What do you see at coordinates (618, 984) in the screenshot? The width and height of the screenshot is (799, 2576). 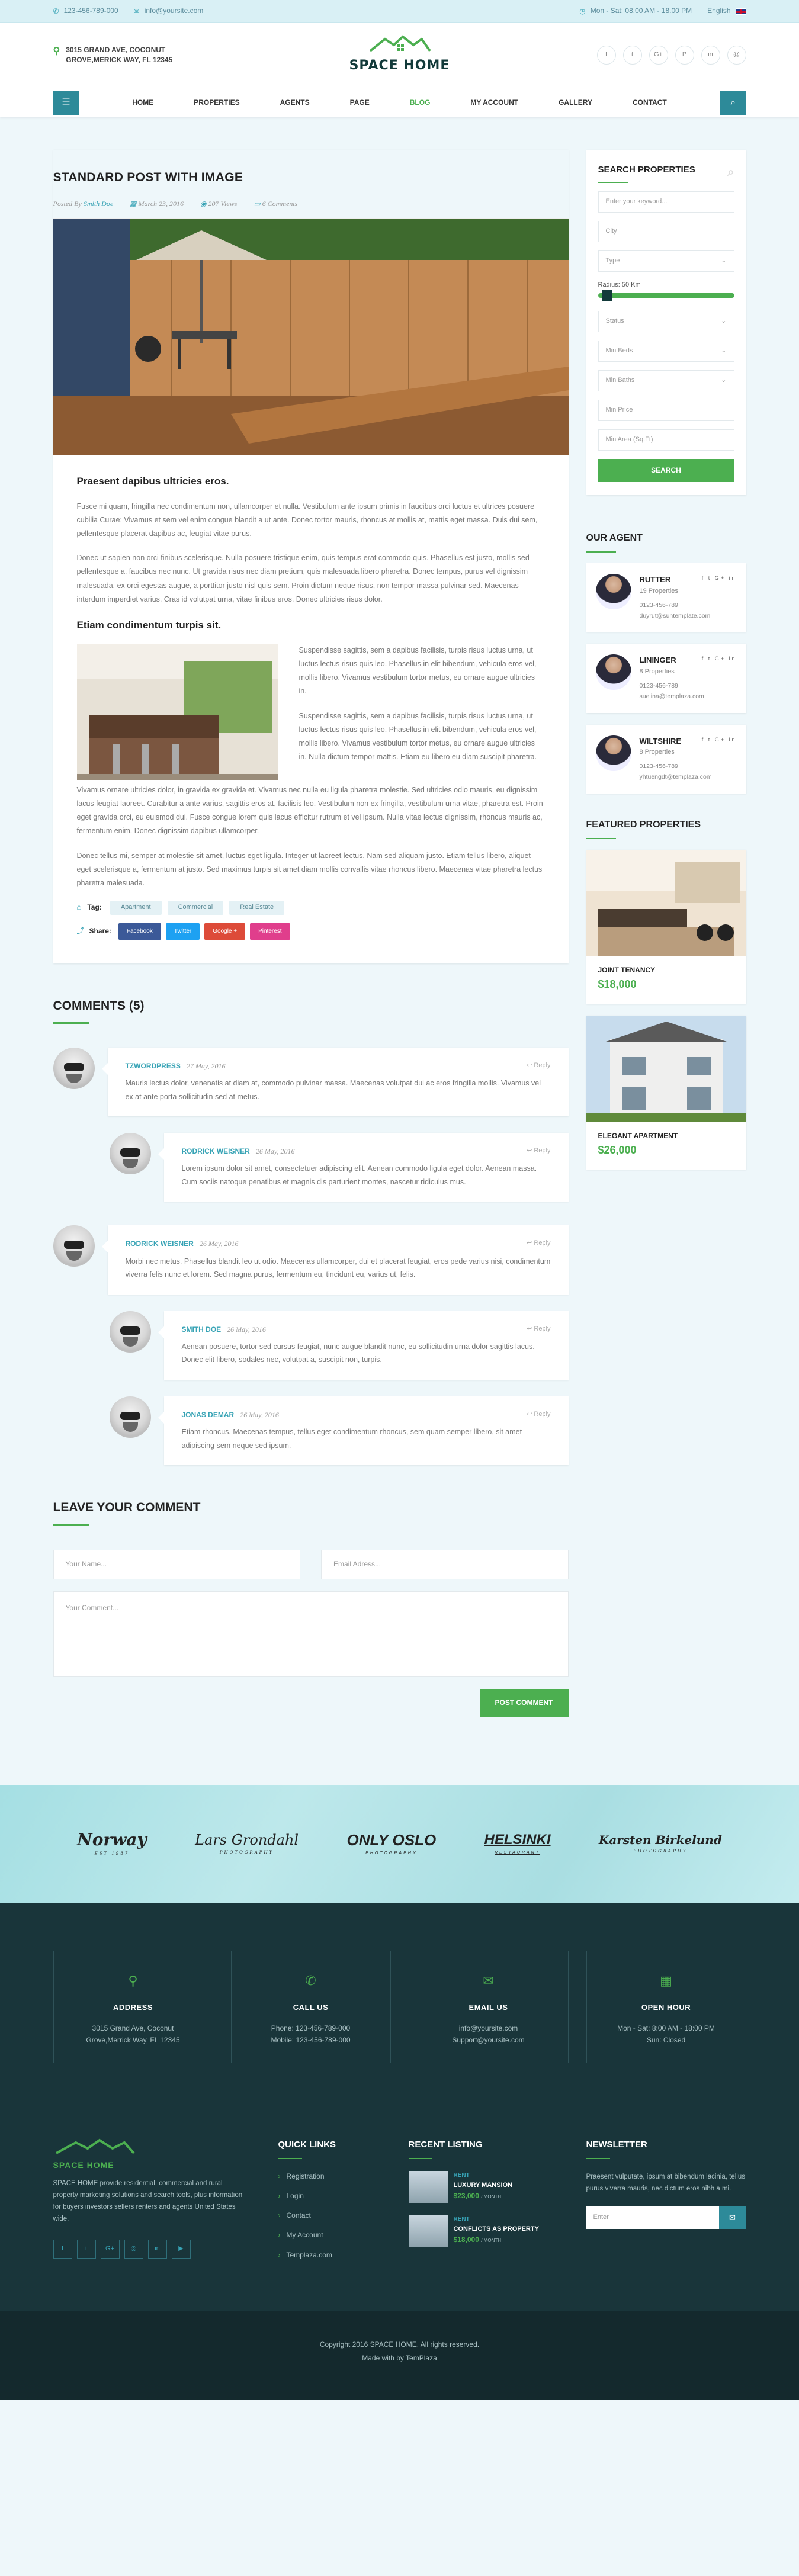 I see `property-price: $18,000` at bounding box center [618, 984].